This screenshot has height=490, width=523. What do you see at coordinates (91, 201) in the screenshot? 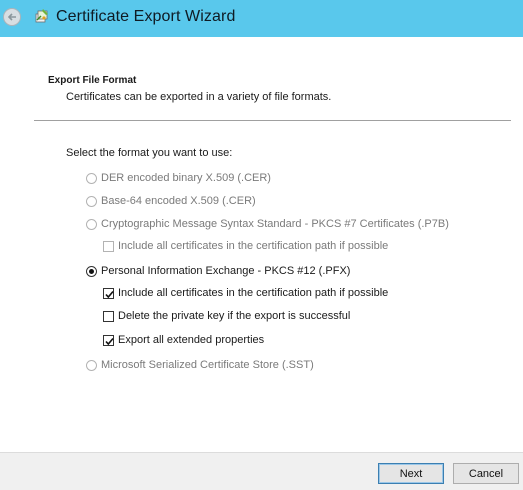
I see `radio-base64-circle` at bounding box center [91, 201].